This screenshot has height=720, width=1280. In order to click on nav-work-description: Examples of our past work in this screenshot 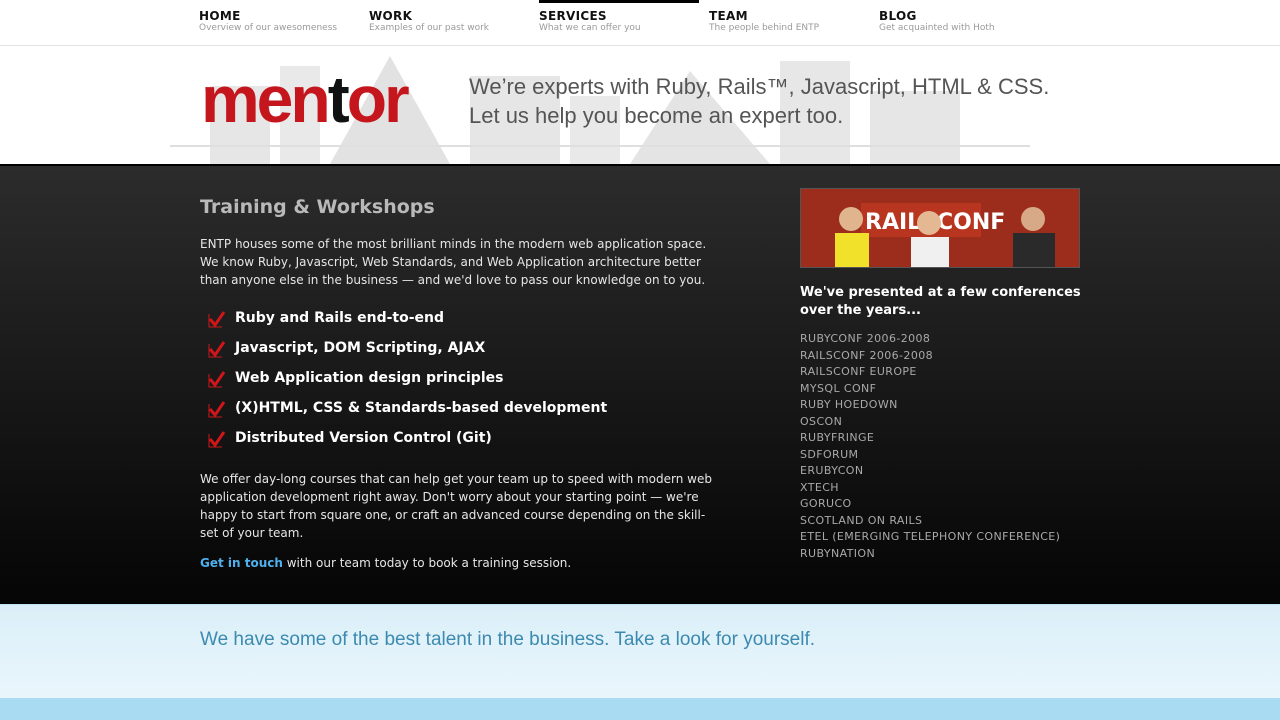, I will do `click(429, 28)`.